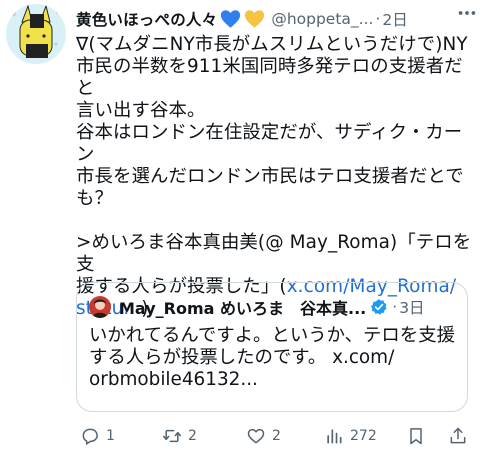 The width and height of the screenshot is (480, 457). What do you see at coordinates (394, 19) in the screenshot?
I see `timestamp: 2日` at bounding box center [394, 19].